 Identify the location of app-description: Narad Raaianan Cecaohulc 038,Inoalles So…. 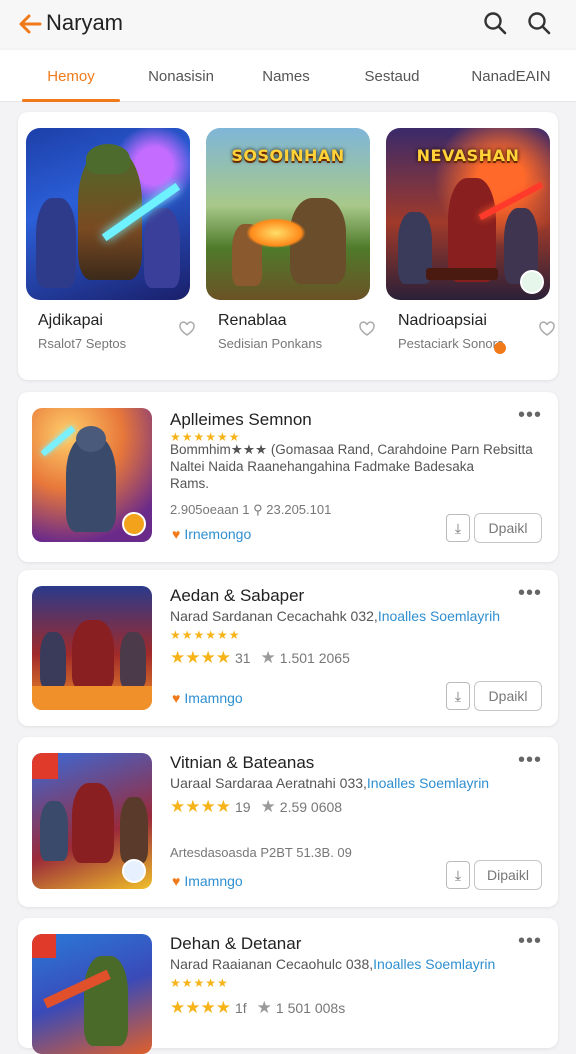
(332, 964).